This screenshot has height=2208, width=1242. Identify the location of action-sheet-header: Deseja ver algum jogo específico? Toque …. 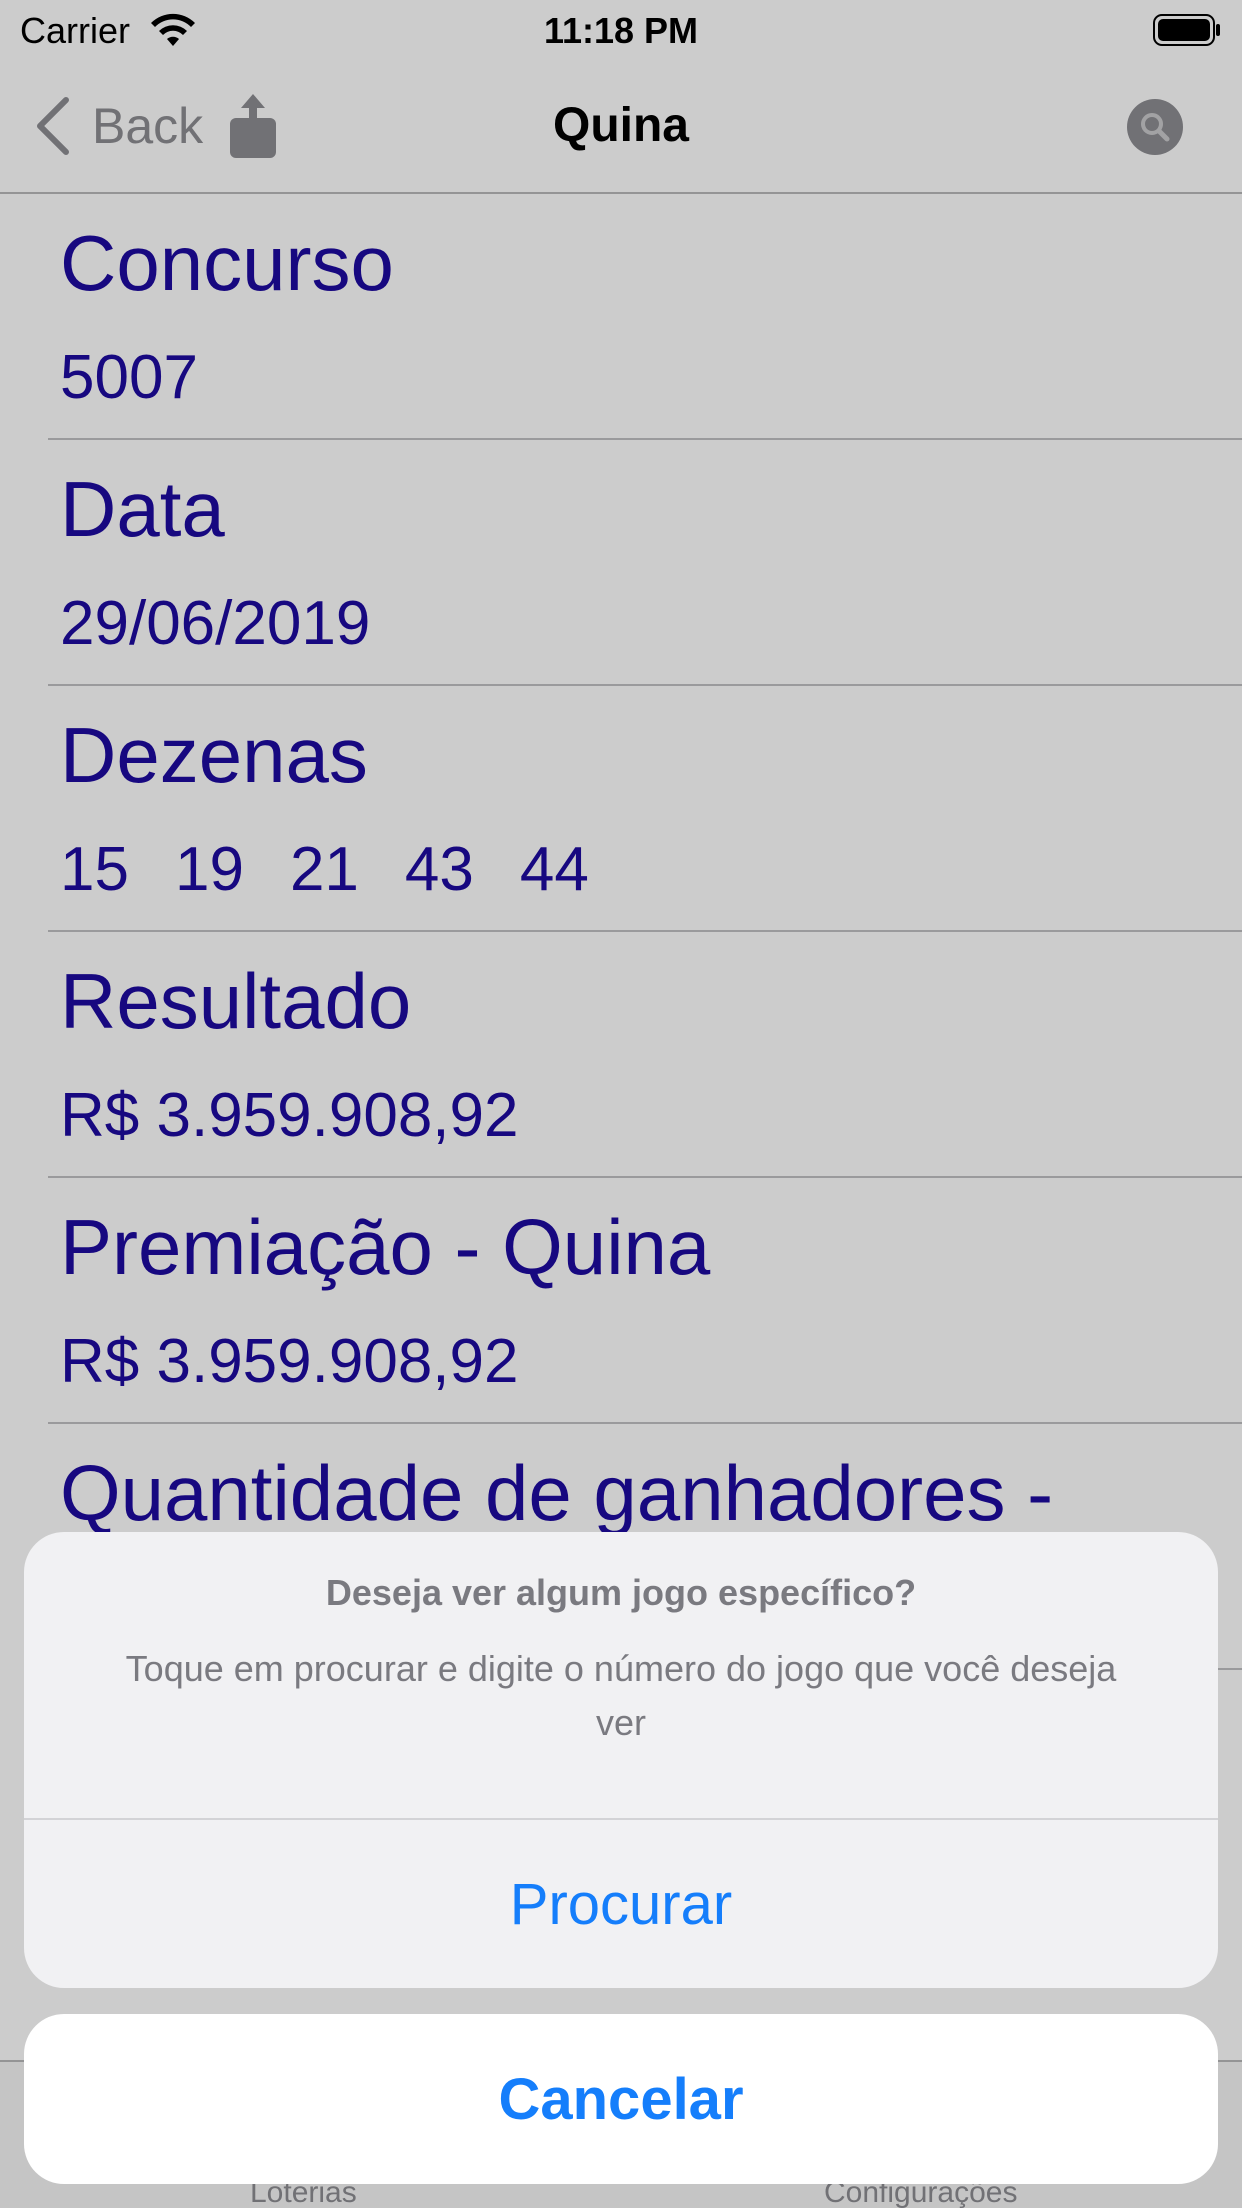
(621, 1676).